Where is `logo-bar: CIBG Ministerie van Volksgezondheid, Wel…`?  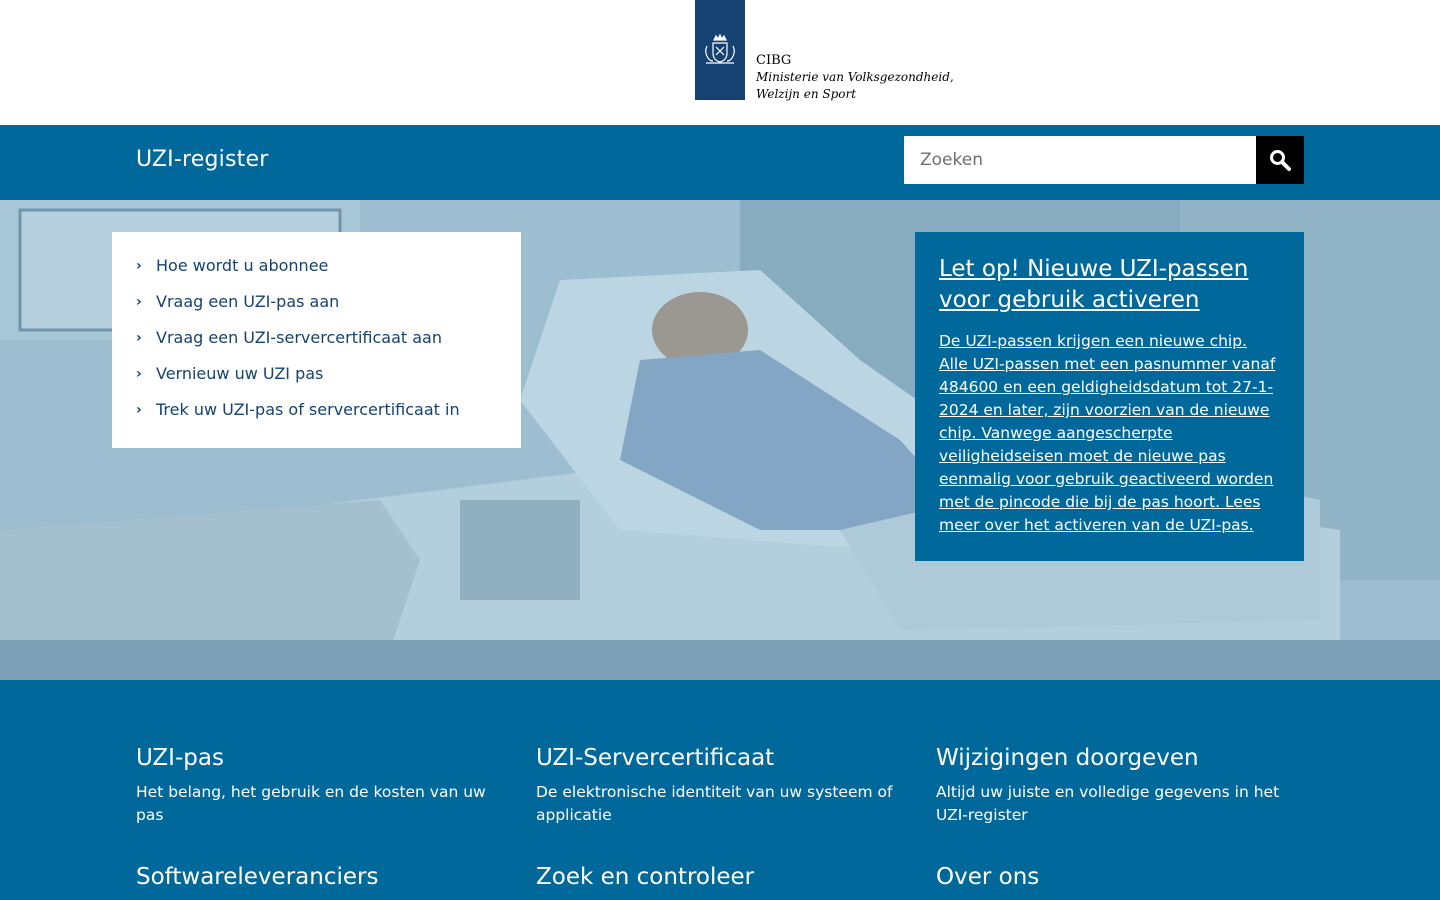 logo-bar: CIBG Ministerie van Volksgezondheid, Wel… is located at coordinates (720, 62).